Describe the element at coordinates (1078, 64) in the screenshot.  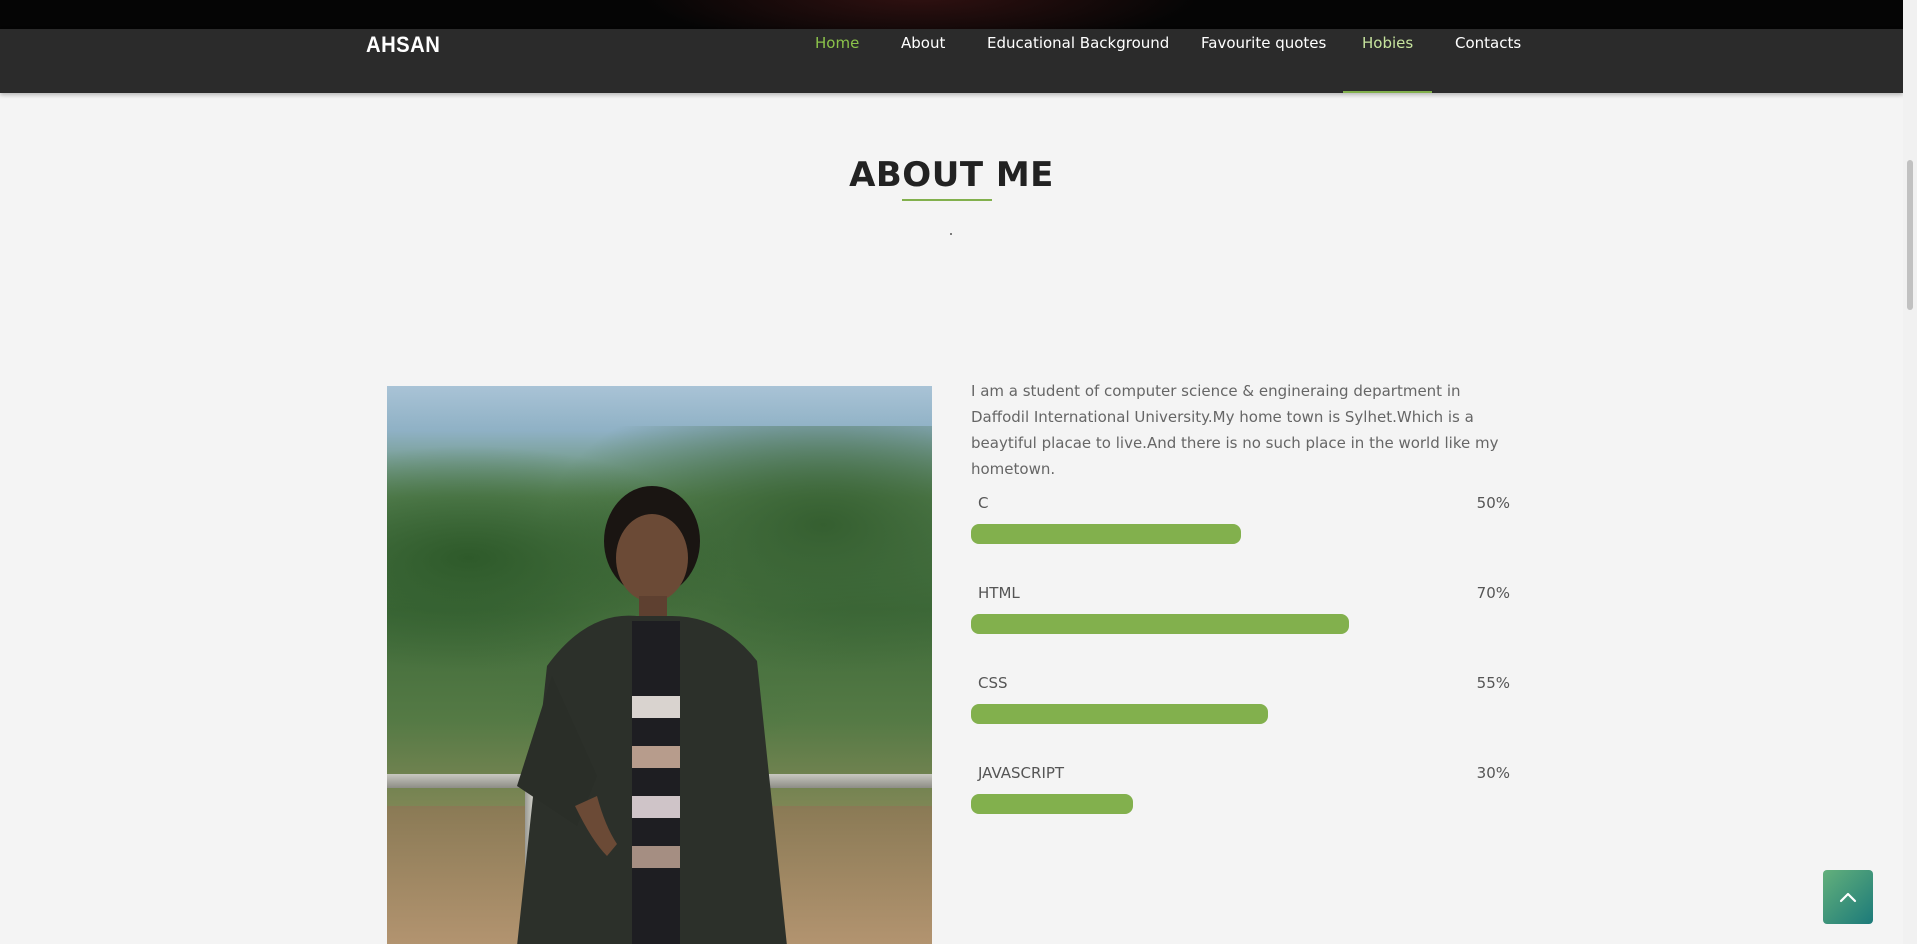
I see `nav-item-educational-background: Educational Background` at that location.